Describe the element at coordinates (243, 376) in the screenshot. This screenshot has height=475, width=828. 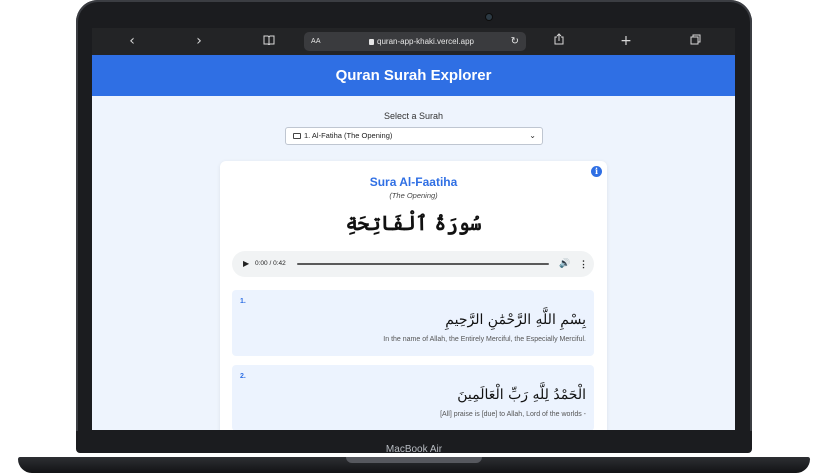
I see `ayah-number: 2.` at that location.